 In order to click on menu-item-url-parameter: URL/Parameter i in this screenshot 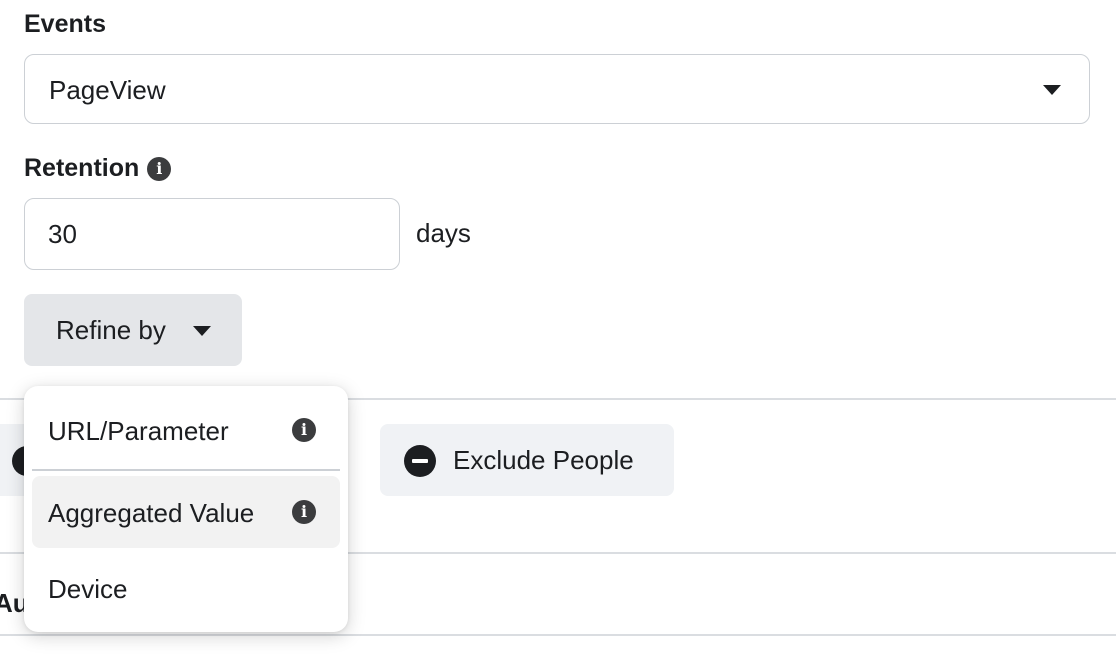, I will do `click(186, 430)`.